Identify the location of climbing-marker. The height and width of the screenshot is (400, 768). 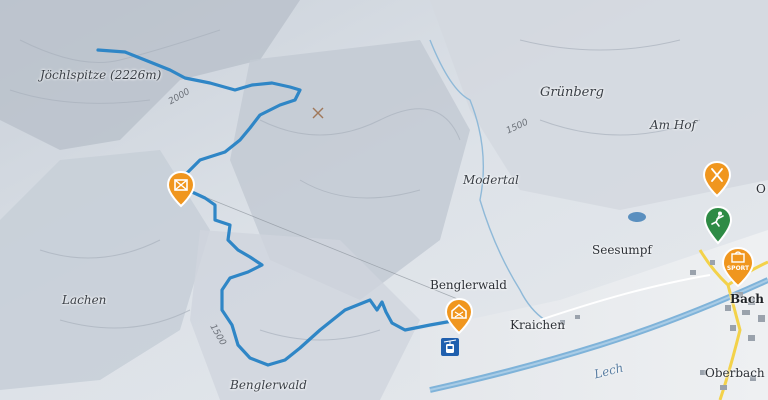
(718, 225).